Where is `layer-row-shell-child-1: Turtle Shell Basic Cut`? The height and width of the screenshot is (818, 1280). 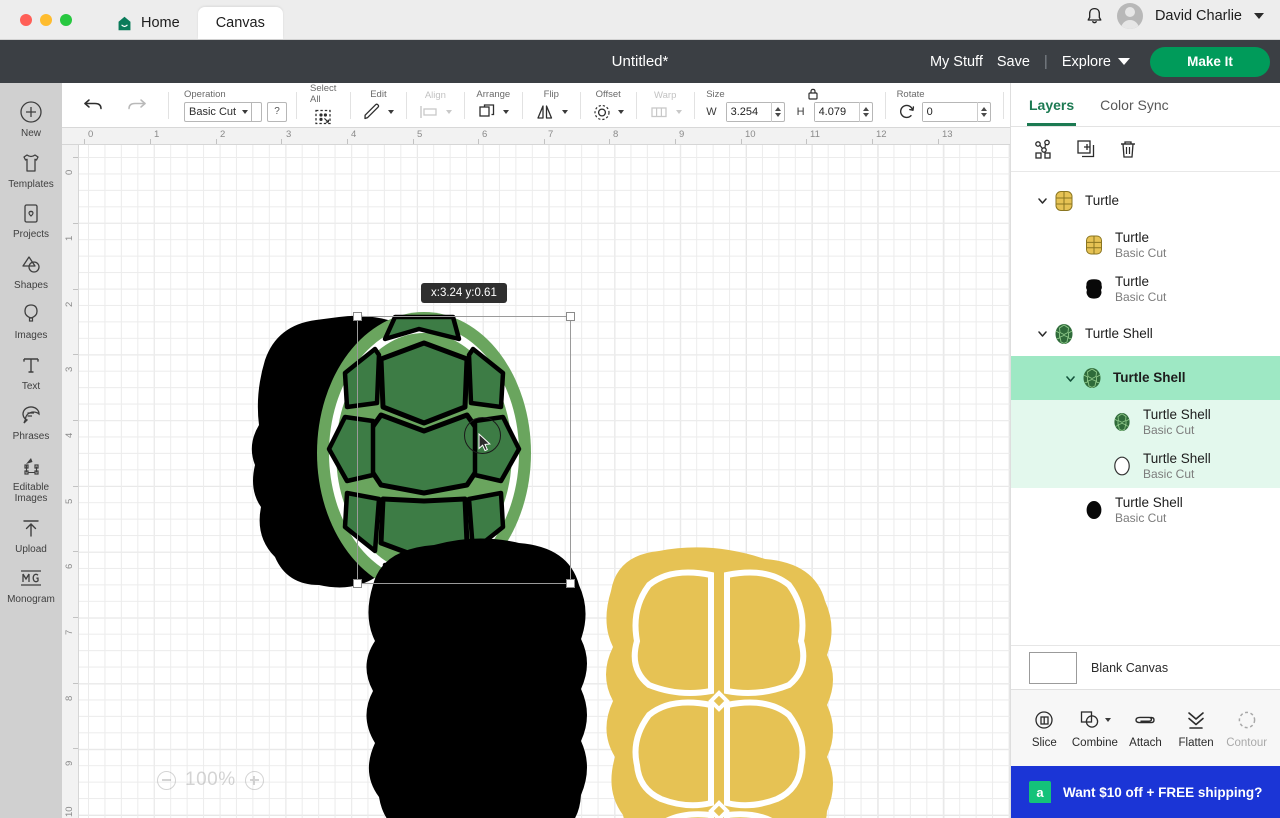
layer-row-shell-child-1: Turtle Shell Basic Cut is located at coordinates (1145, 422).